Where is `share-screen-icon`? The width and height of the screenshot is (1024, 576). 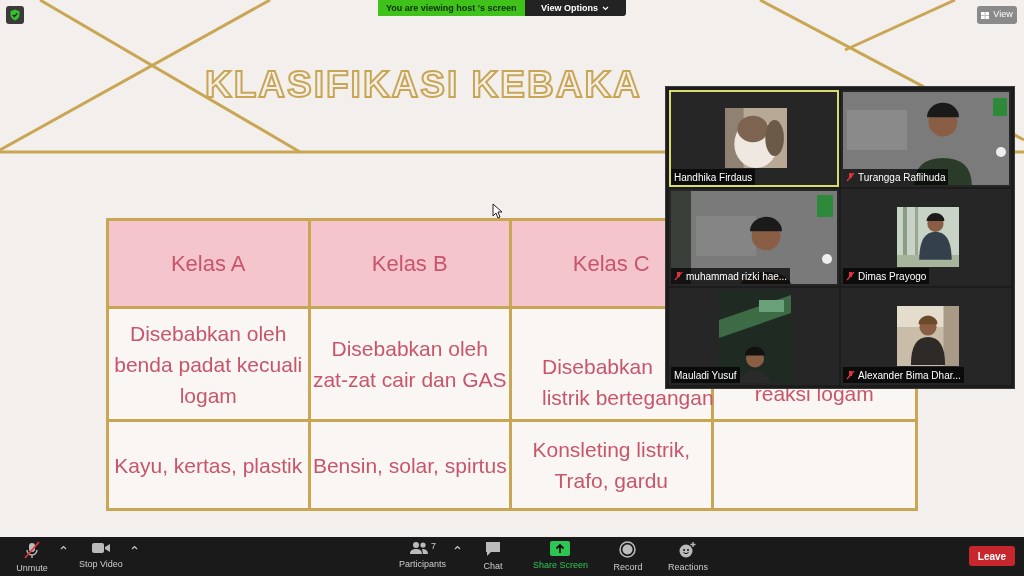
share-screen-icon is located at coordinates (560, 548).